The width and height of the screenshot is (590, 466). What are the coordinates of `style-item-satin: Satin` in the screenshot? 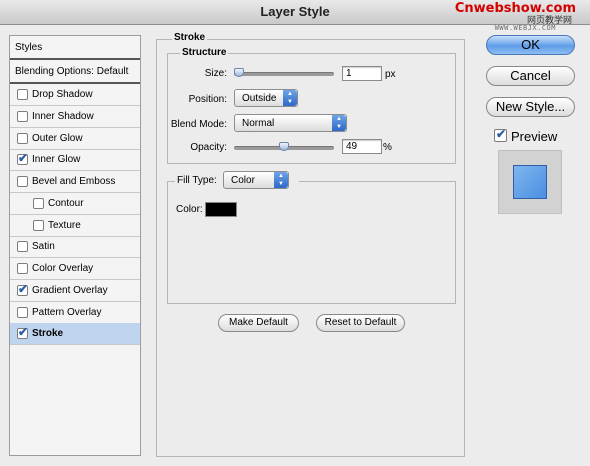 It's located at (75, 247).